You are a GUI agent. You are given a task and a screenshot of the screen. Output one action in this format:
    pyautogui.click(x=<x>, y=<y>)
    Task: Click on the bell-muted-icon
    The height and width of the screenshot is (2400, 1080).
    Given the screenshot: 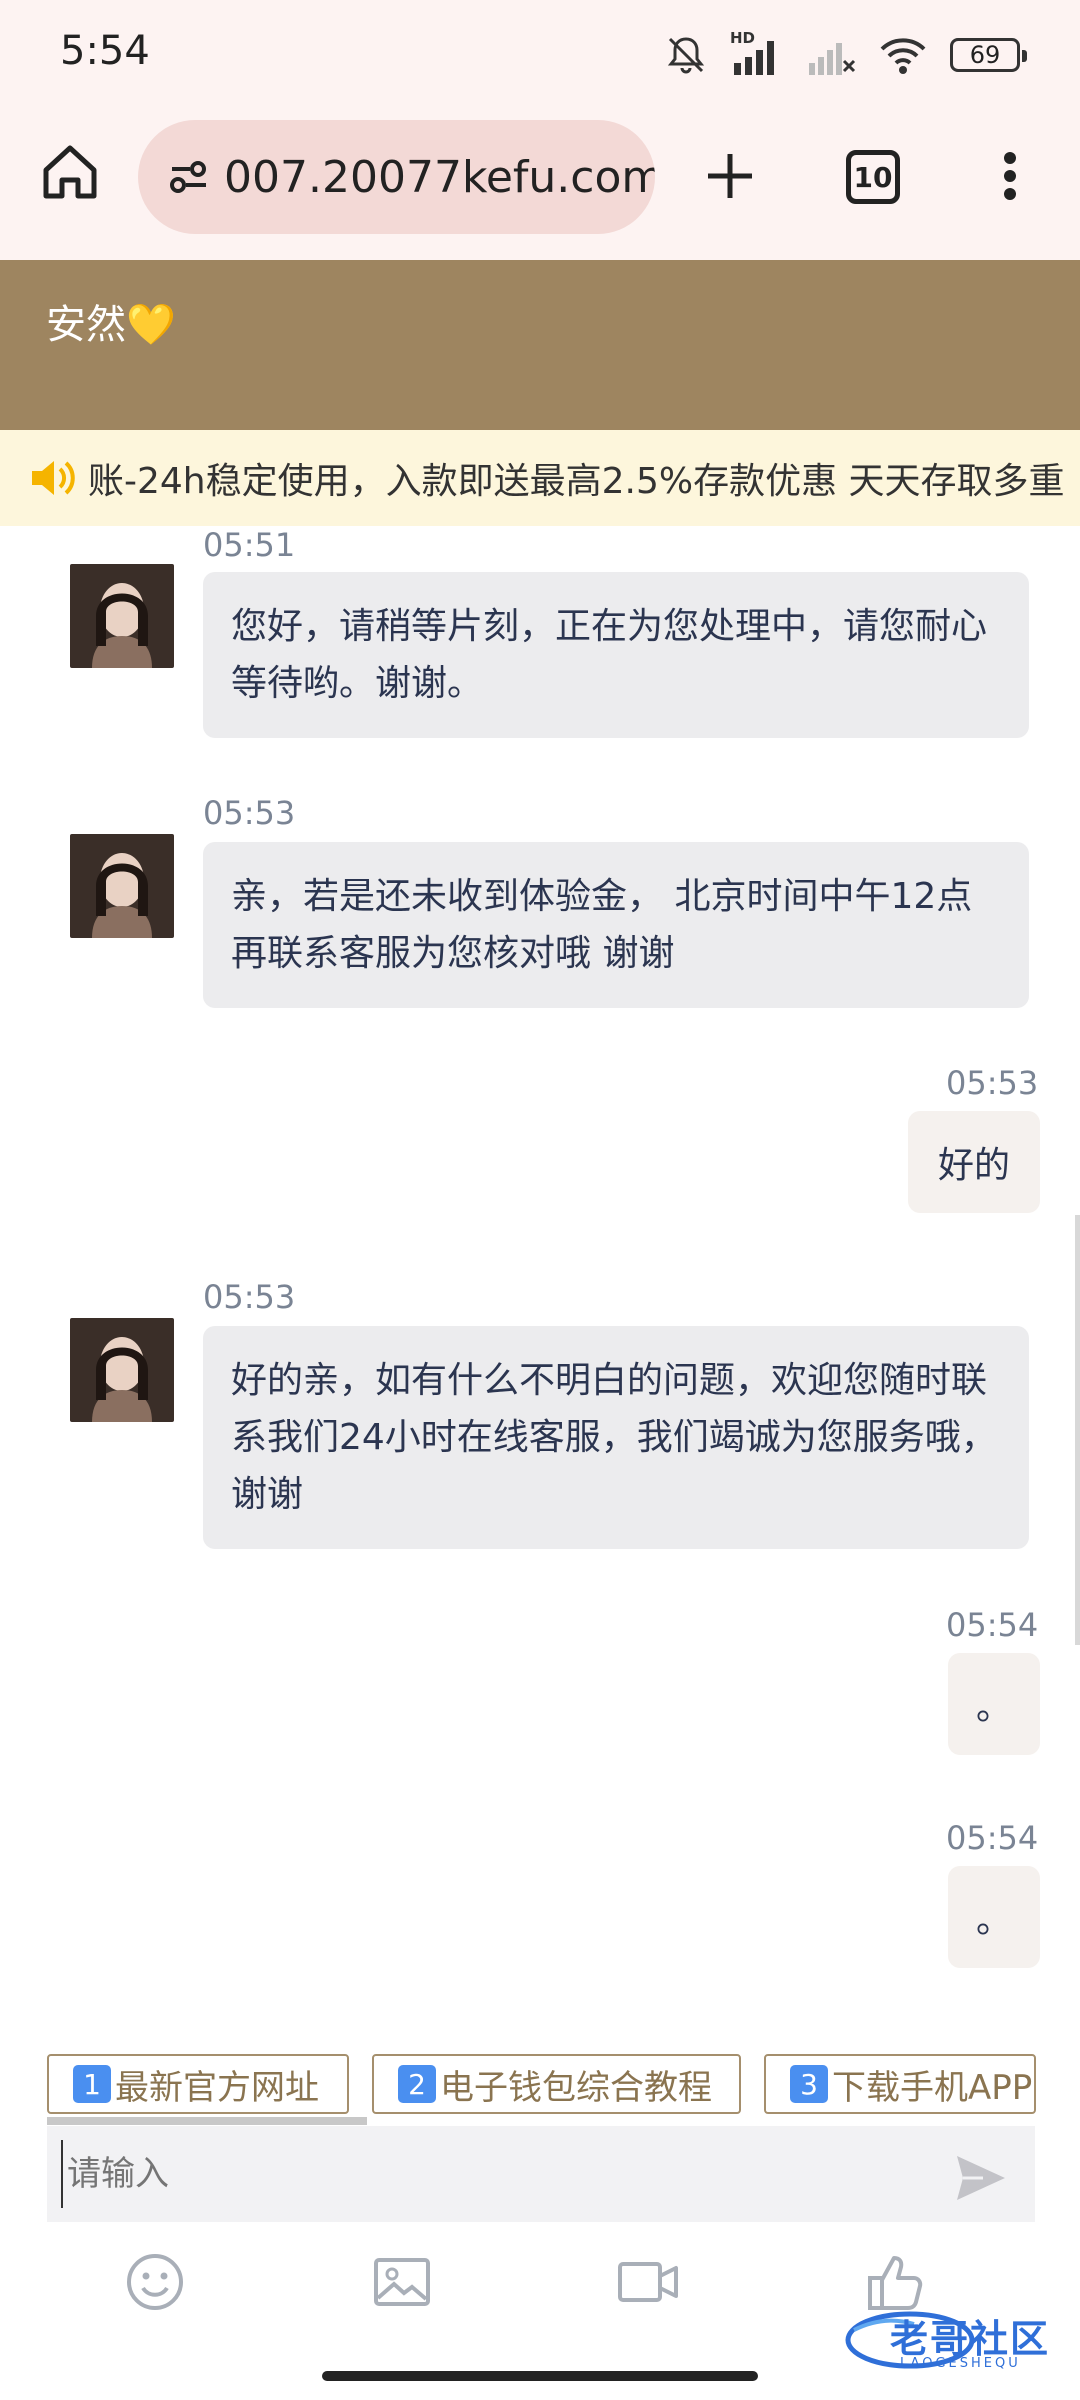 What is the action you would take?
    pyautogui.click(x=686, y=55)
    